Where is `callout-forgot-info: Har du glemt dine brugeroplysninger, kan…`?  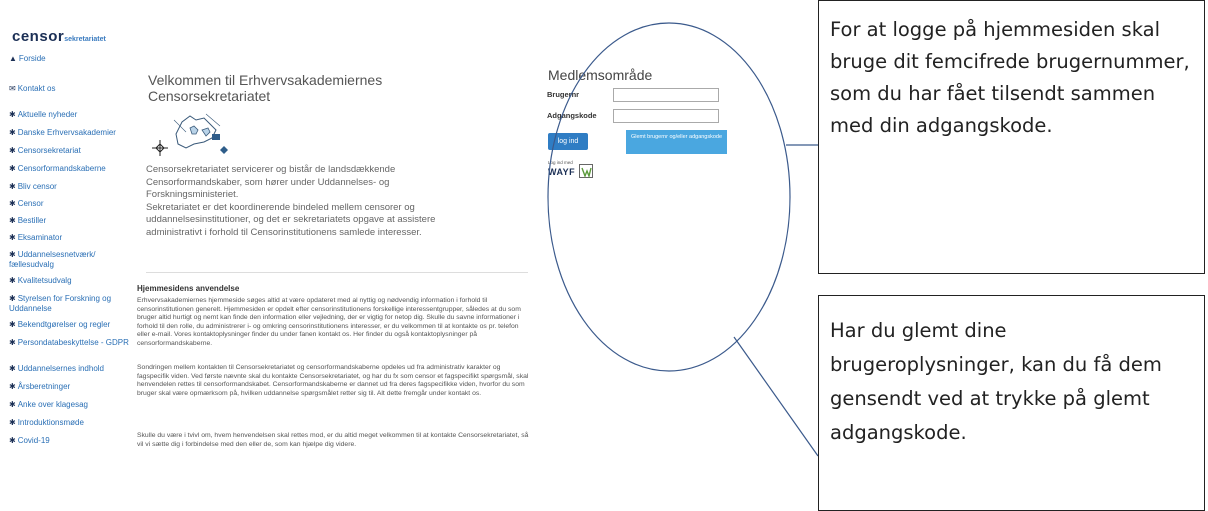
callout-forgot-info: Har du glemt dine brugeroplysninger, kan… is located at coordinates (1011, 403).